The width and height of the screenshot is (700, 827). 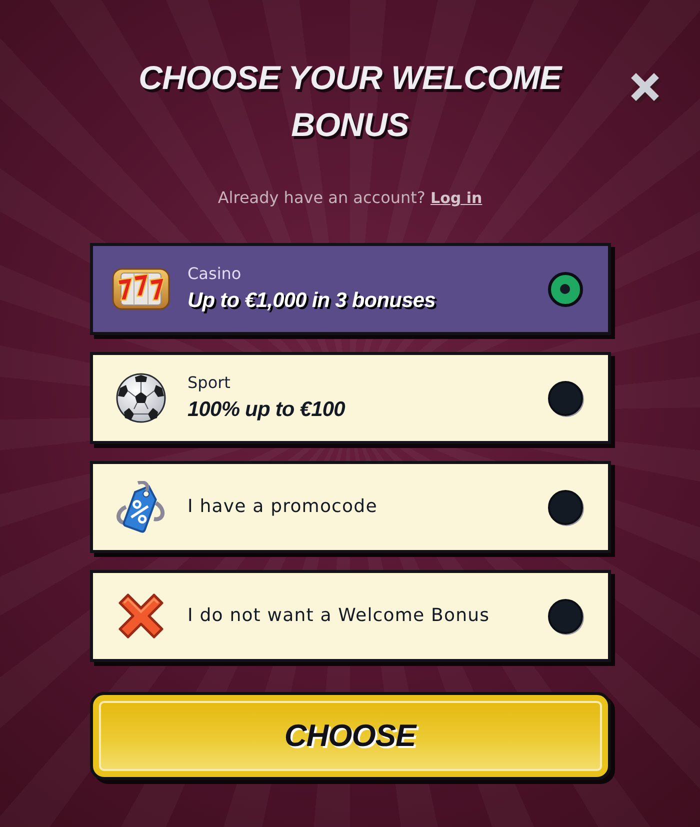 I want to click on dialog-title: CHOOSE YOUR WELCOME BONUS, so click(x=351, y=101).